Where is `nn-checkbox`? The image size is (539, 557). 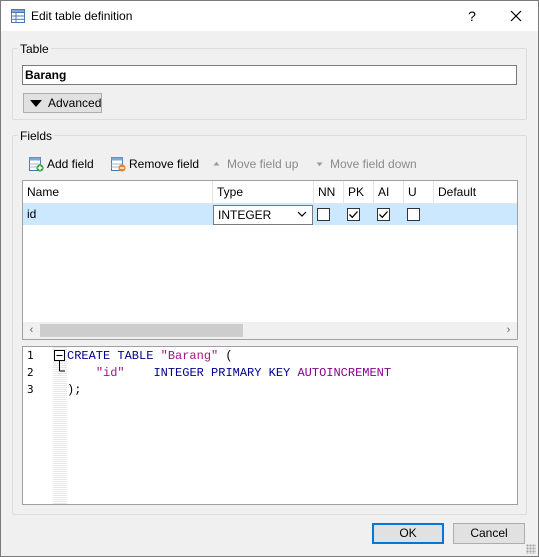 nn-checkbox is located at coordinates (323, 214).